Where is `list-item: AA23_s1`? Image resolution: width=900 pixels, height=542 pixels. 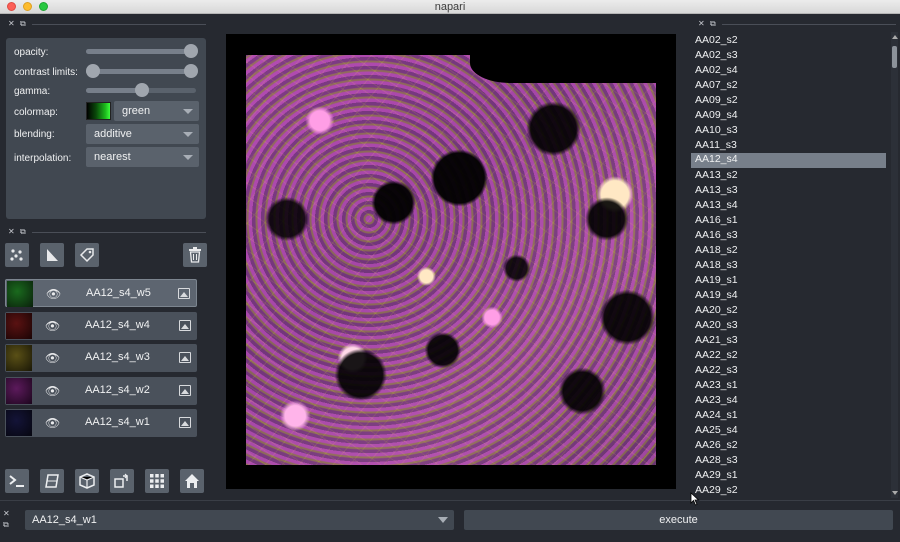 list-item: AA23_s1 is located at coordinates (716, 386).